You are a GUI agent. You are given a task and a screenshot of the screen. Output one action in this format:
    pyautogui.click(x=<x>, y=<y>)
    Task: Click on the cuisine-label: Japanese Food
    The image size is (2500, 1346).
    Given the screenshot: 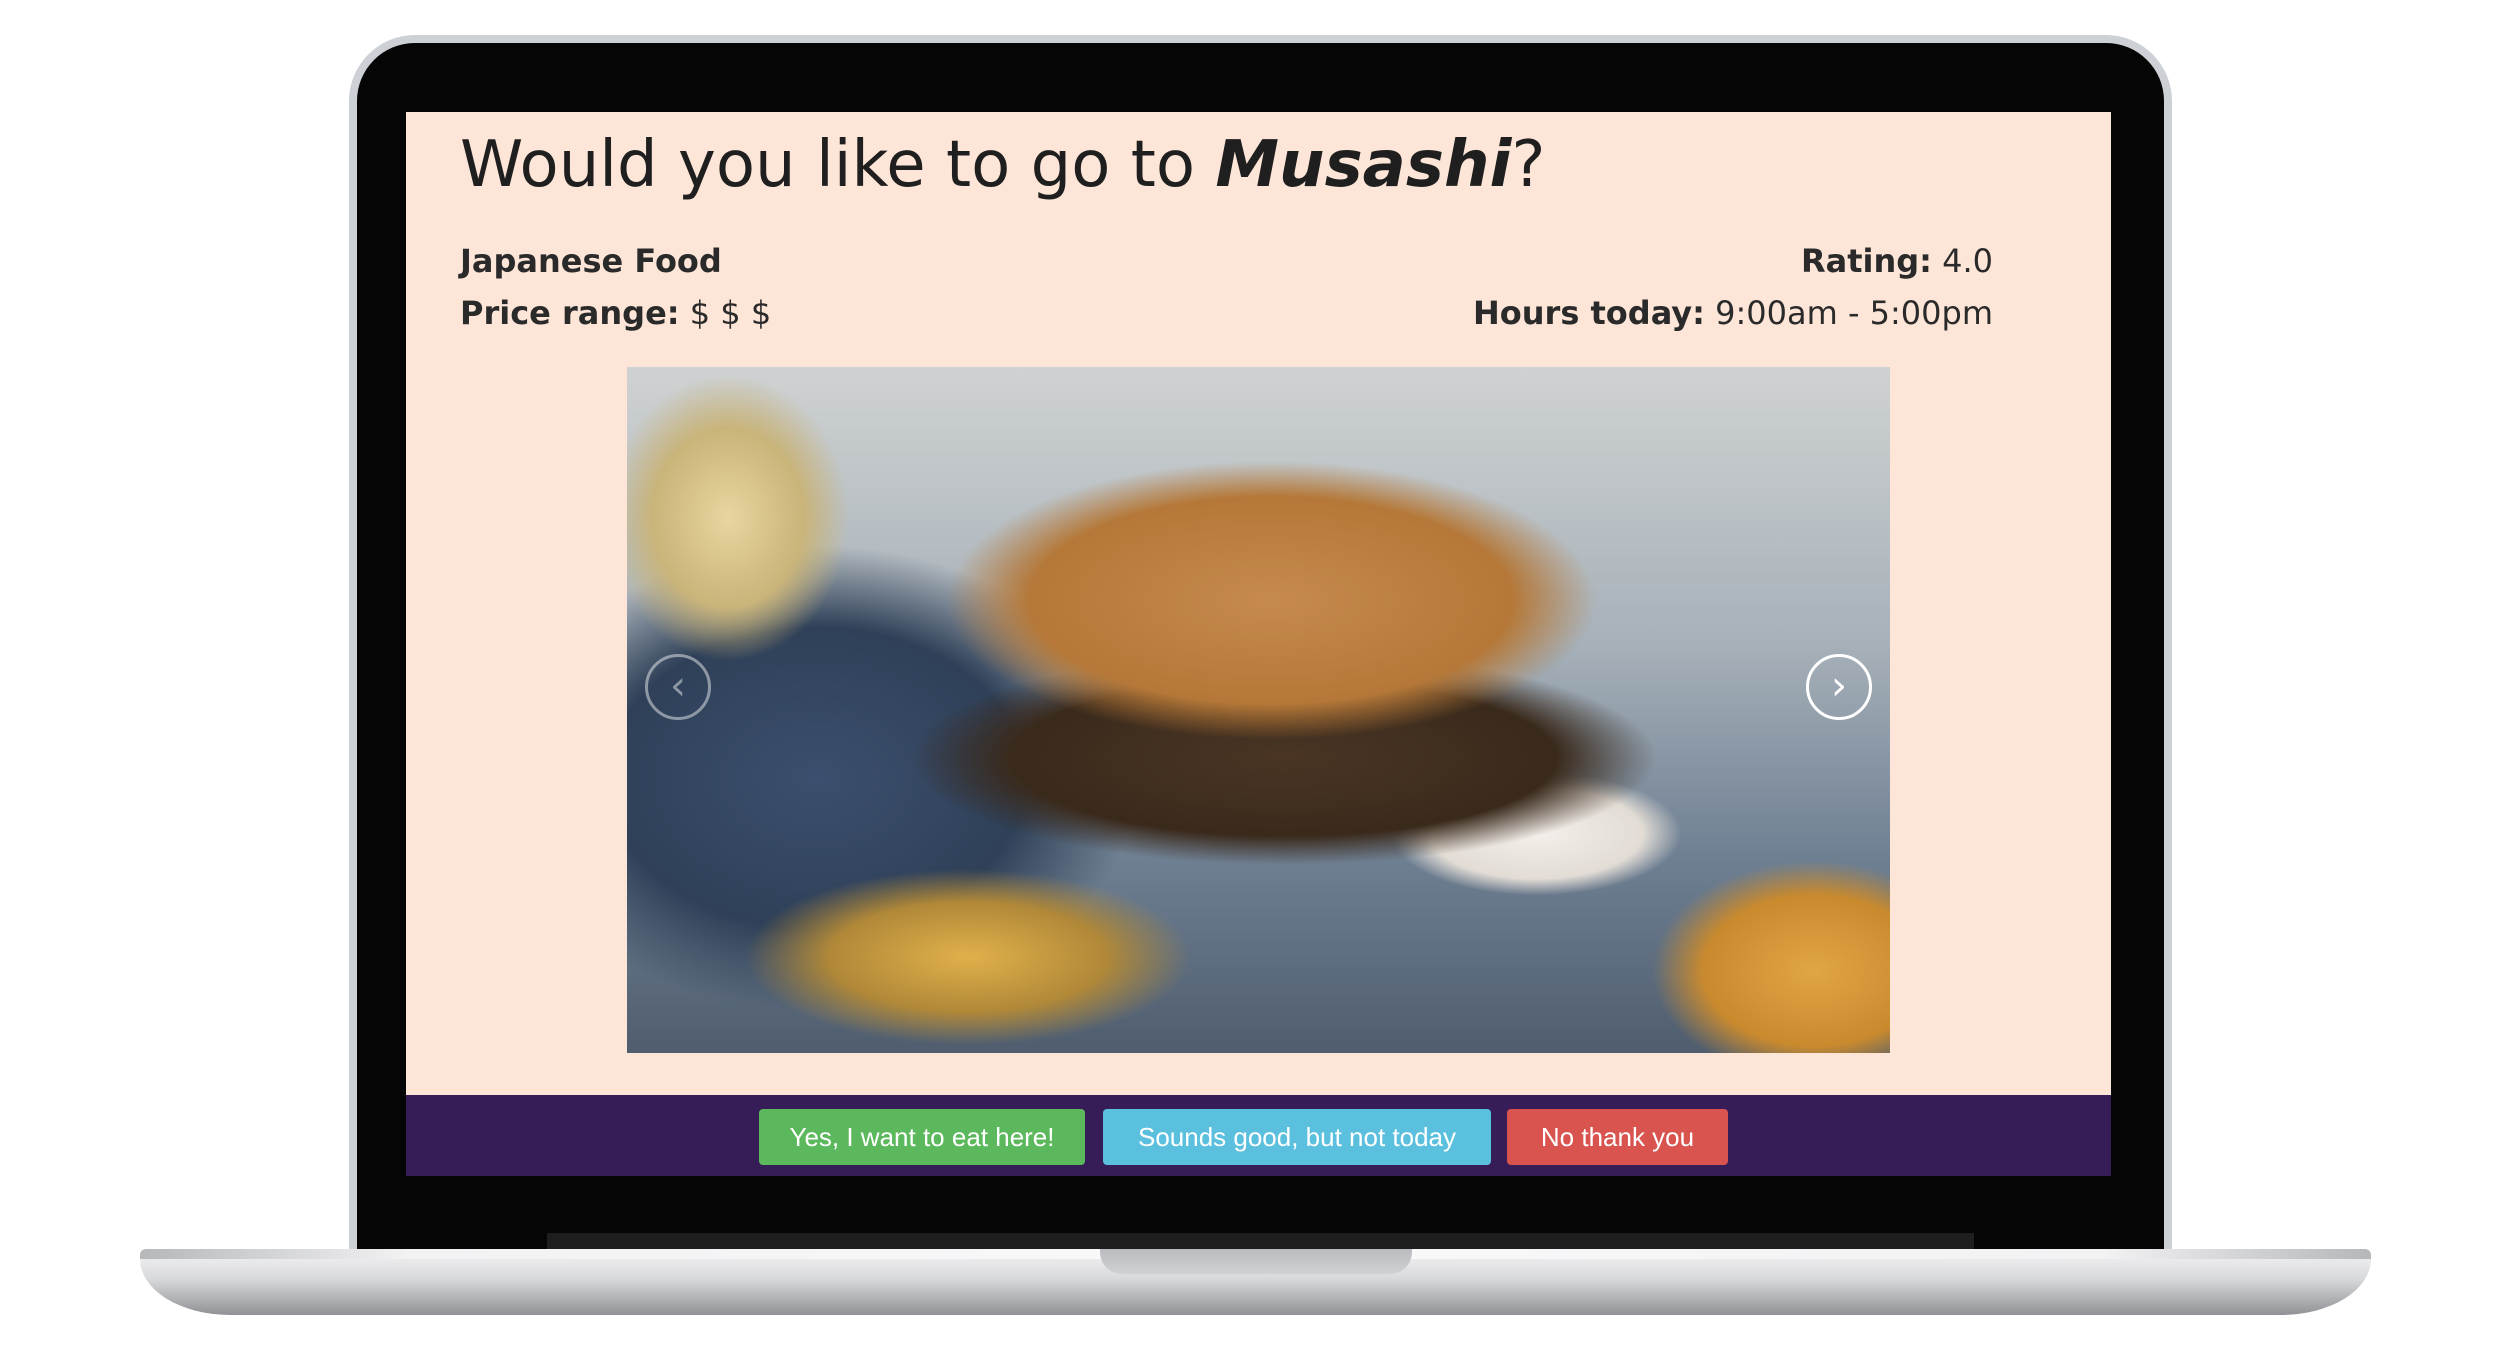 What is the action you would take?
    pyautogui.click(x=591, y=261)
    